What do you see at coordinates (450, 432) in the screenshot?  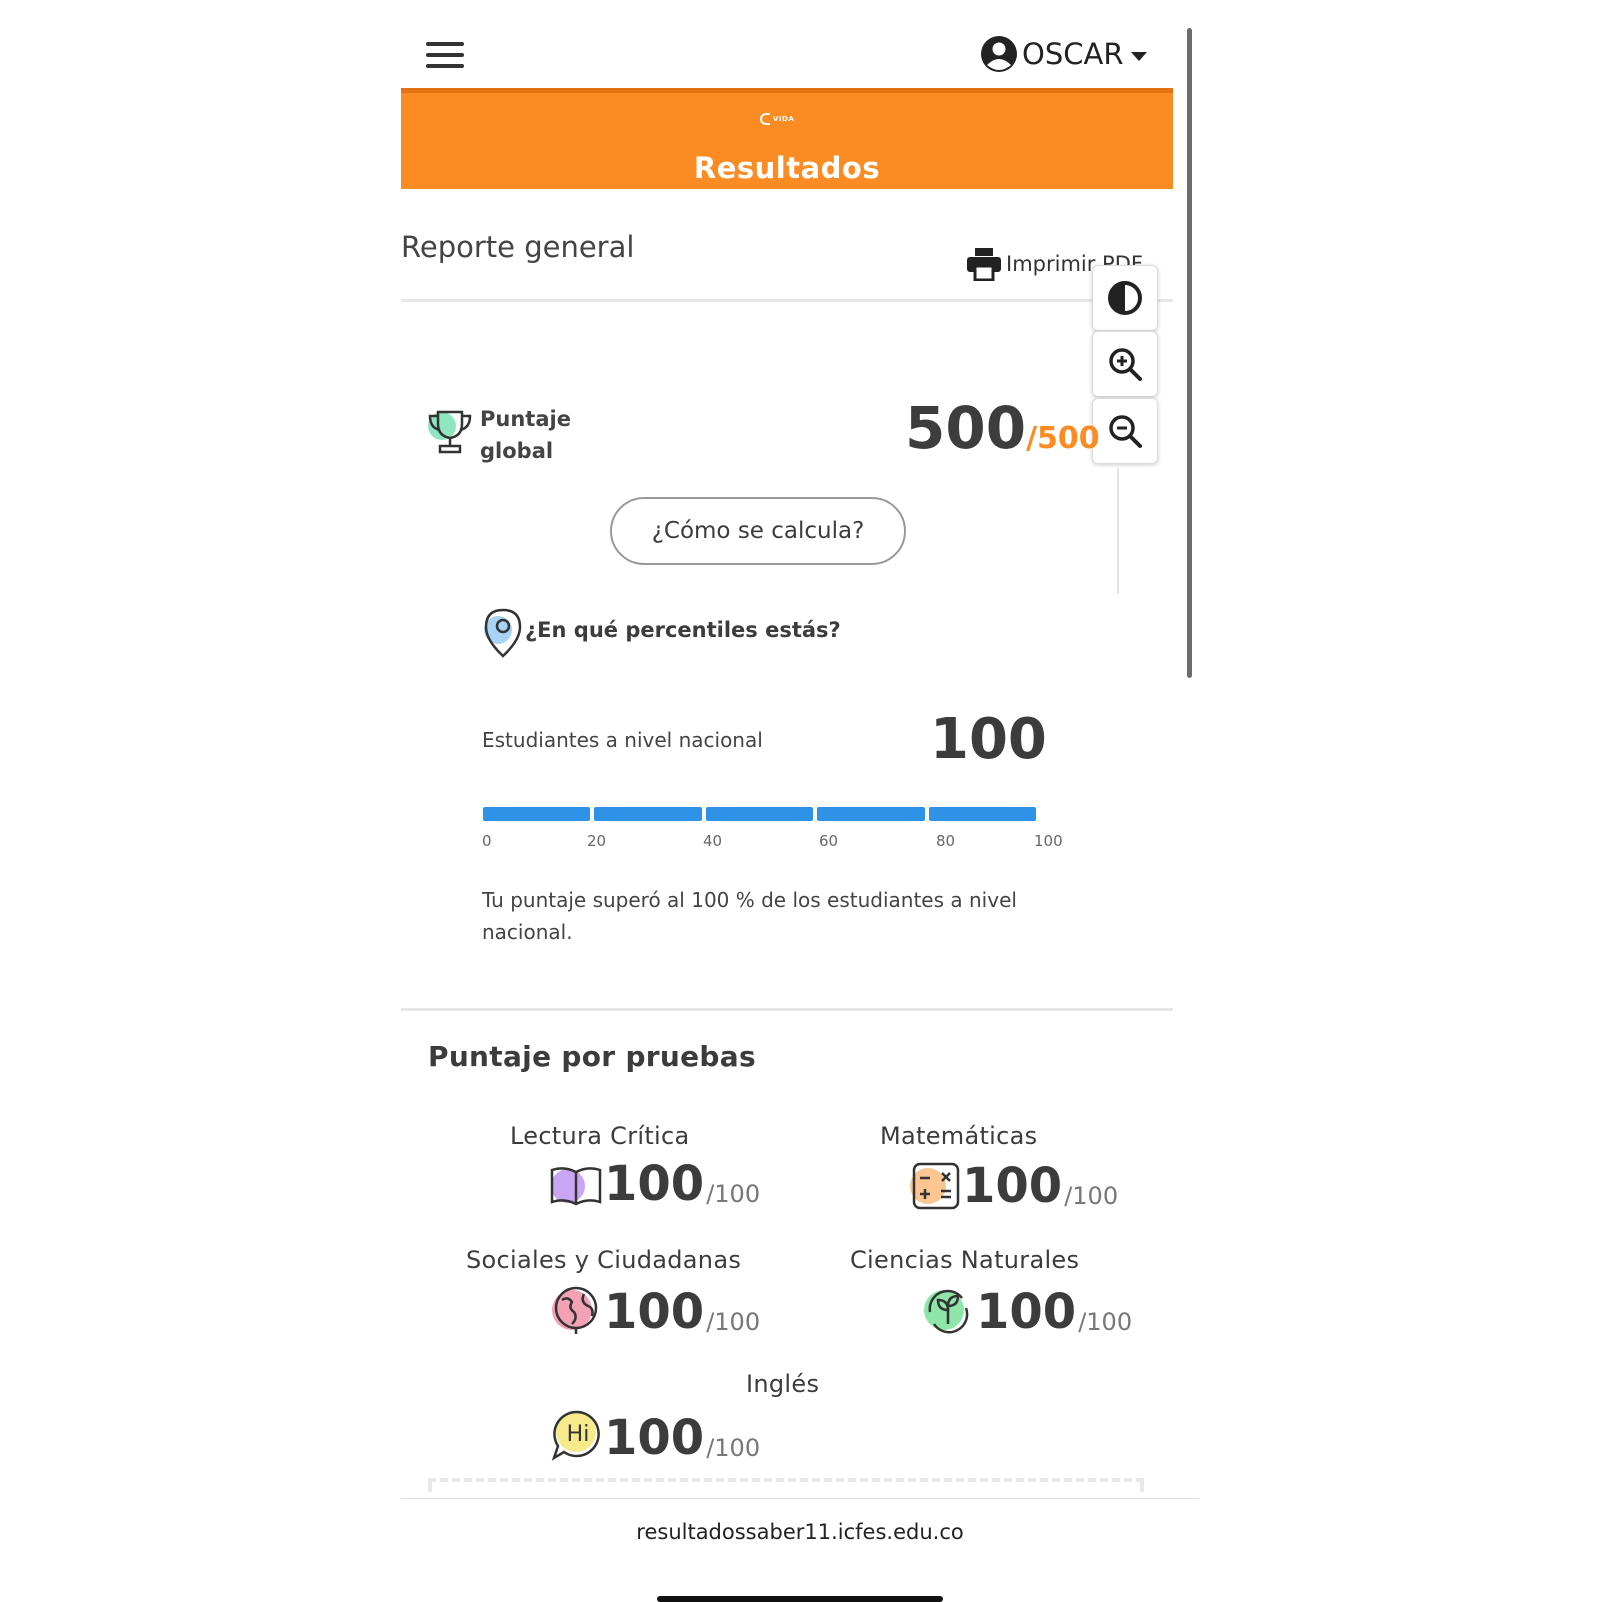 I see `trophy-icon` at bounding box center [450, 432].